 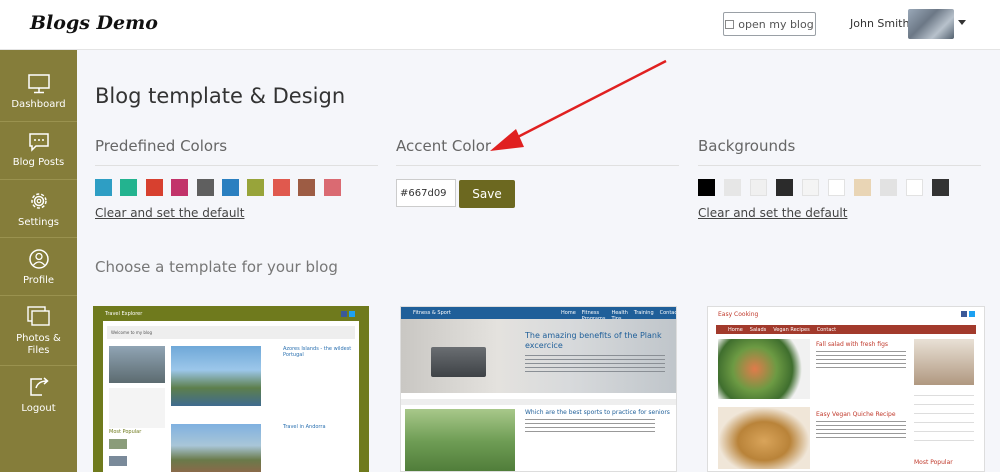 What do you see at coordinates (772, 213) in the screenshot?
I see `backgrounds-reset-link: Clear and set the default` at bounding box center [772, 213].